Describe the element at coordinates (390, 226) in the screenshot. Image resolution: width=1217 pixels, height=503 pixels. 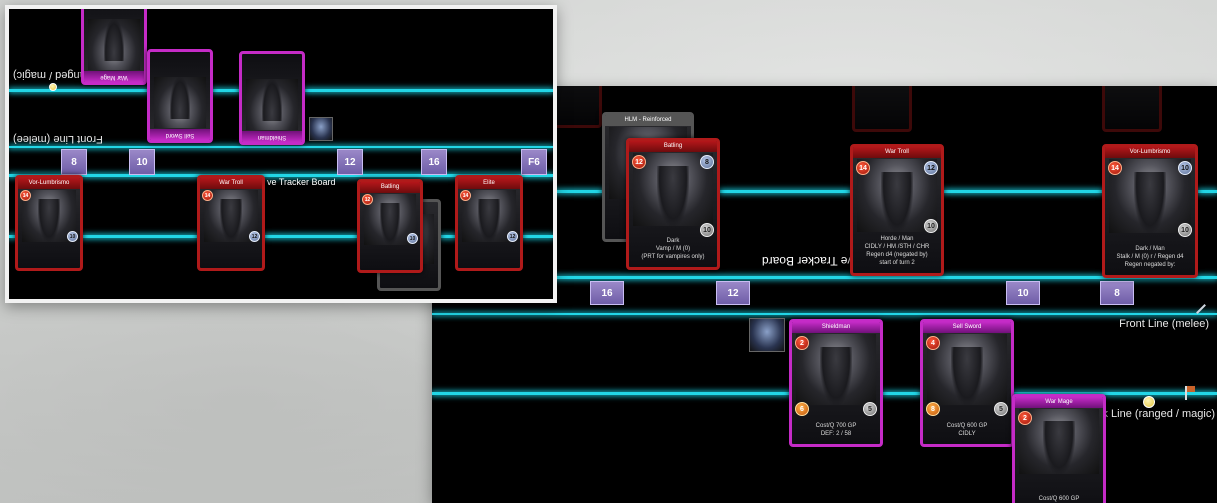
I see `enemy-card-batling: Batling 12 10` at that location.